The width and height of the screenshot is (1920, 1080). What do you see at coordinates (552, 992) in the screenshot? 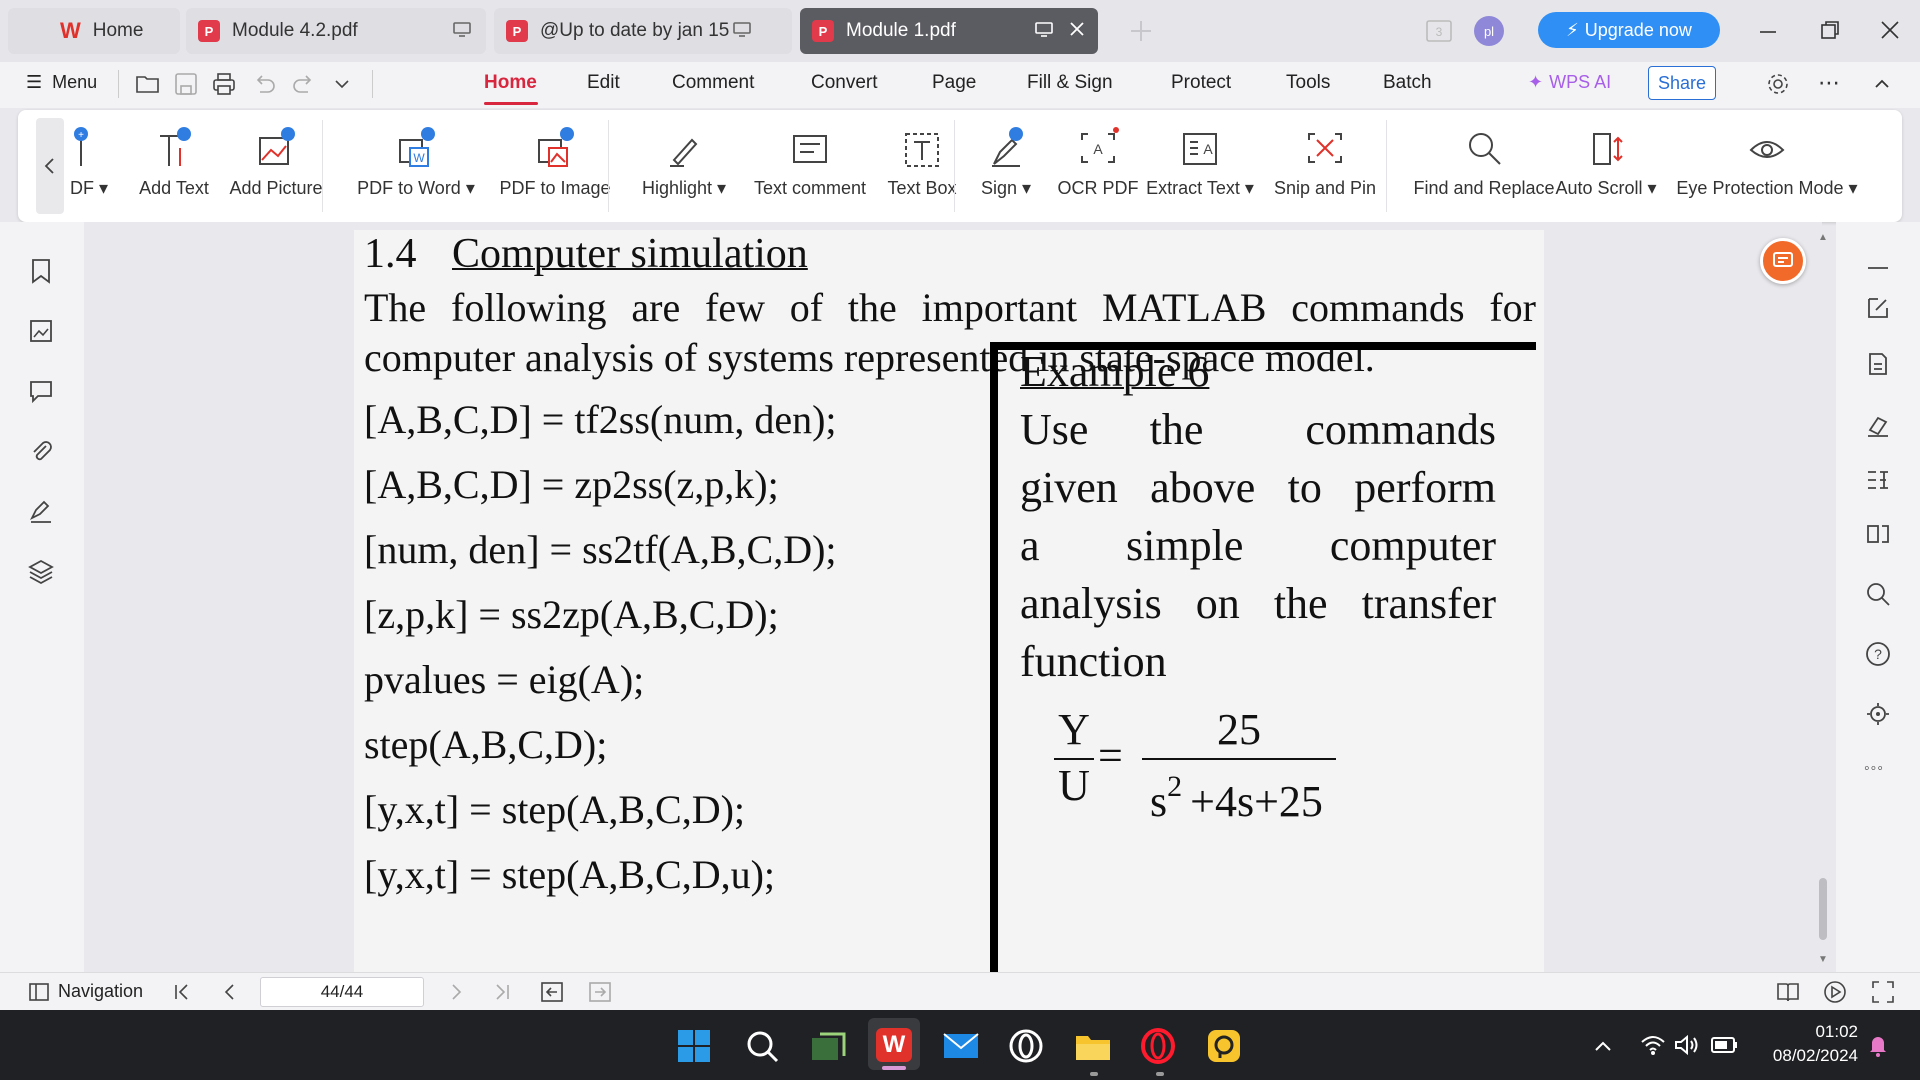
I see `back-view-icon` at bounding box center [552, 992].